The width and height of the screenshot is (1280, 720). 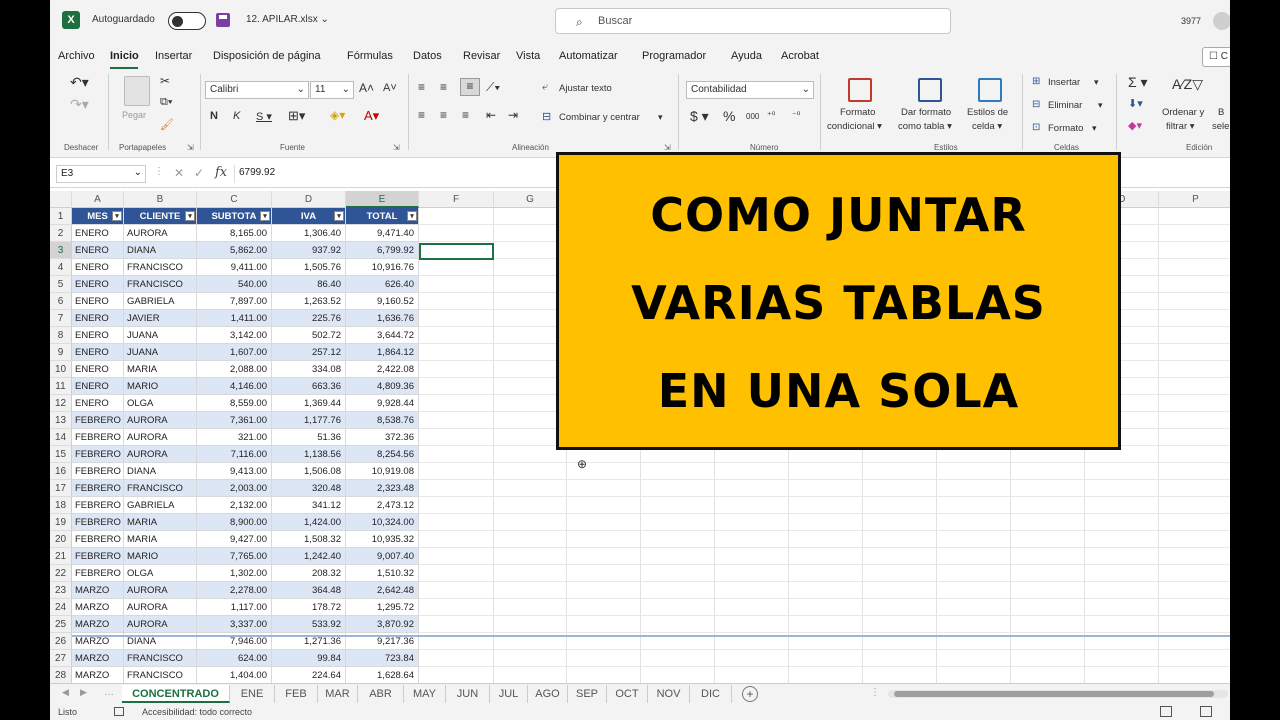 I want to click on file-name: 12. APILAR.xlsx ⌄, so click(x=287, y=19).